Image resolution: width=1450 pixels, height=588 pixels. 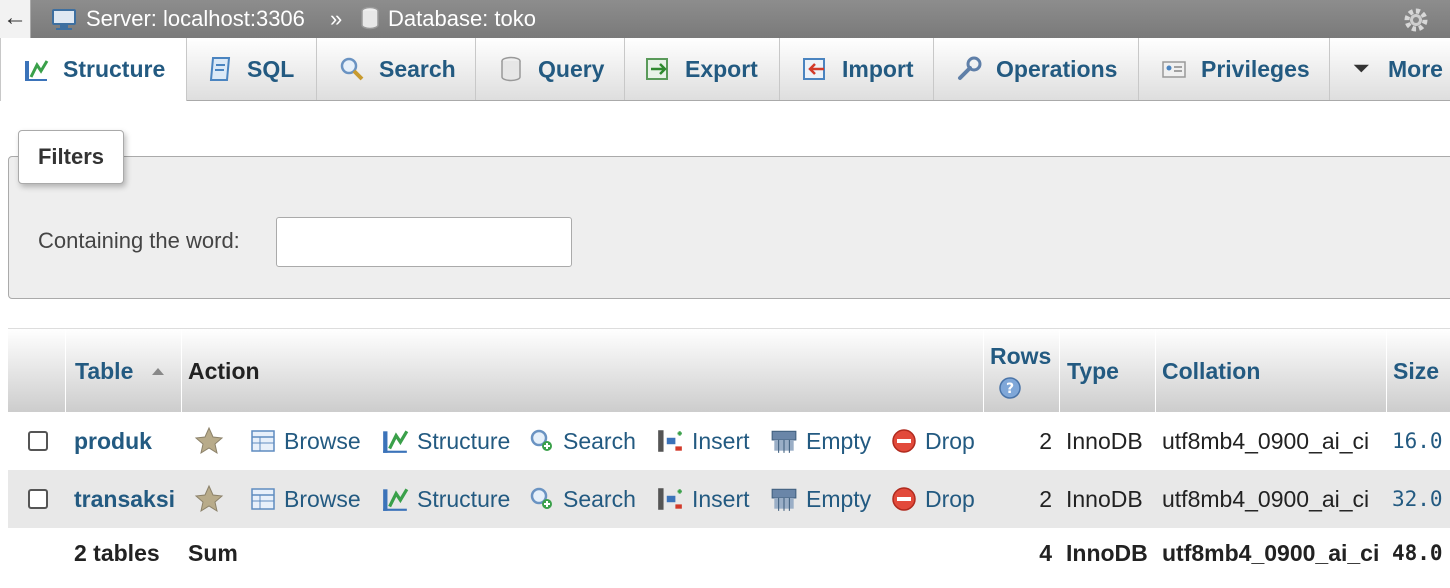 I want to click on tab-more: More, so click(x=1390, y=69).